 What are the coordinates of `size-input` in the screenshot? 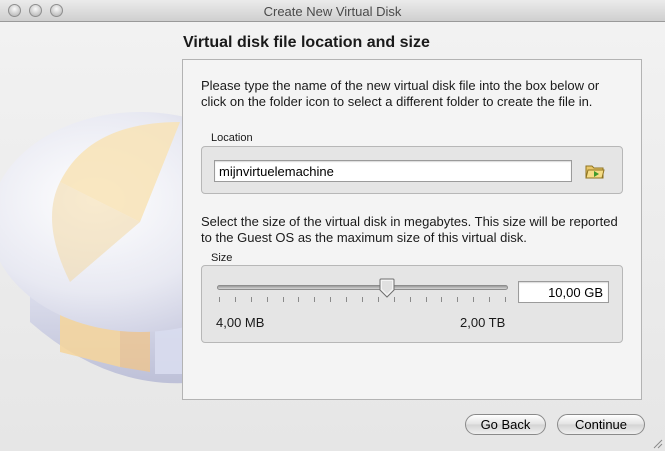 It's located at (563, 292).